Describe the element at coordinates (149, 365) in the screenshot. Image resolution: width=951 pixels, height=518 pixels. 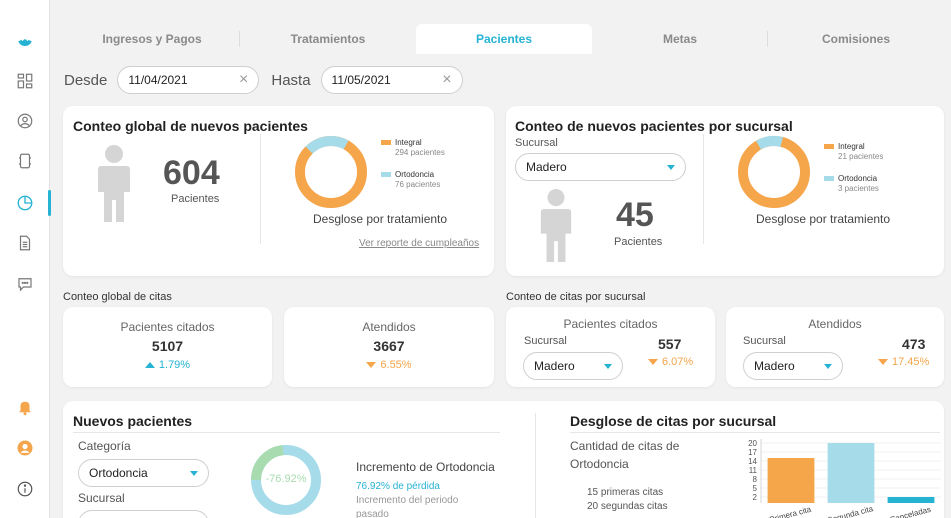
I see `arrow-up-icon` at that location.